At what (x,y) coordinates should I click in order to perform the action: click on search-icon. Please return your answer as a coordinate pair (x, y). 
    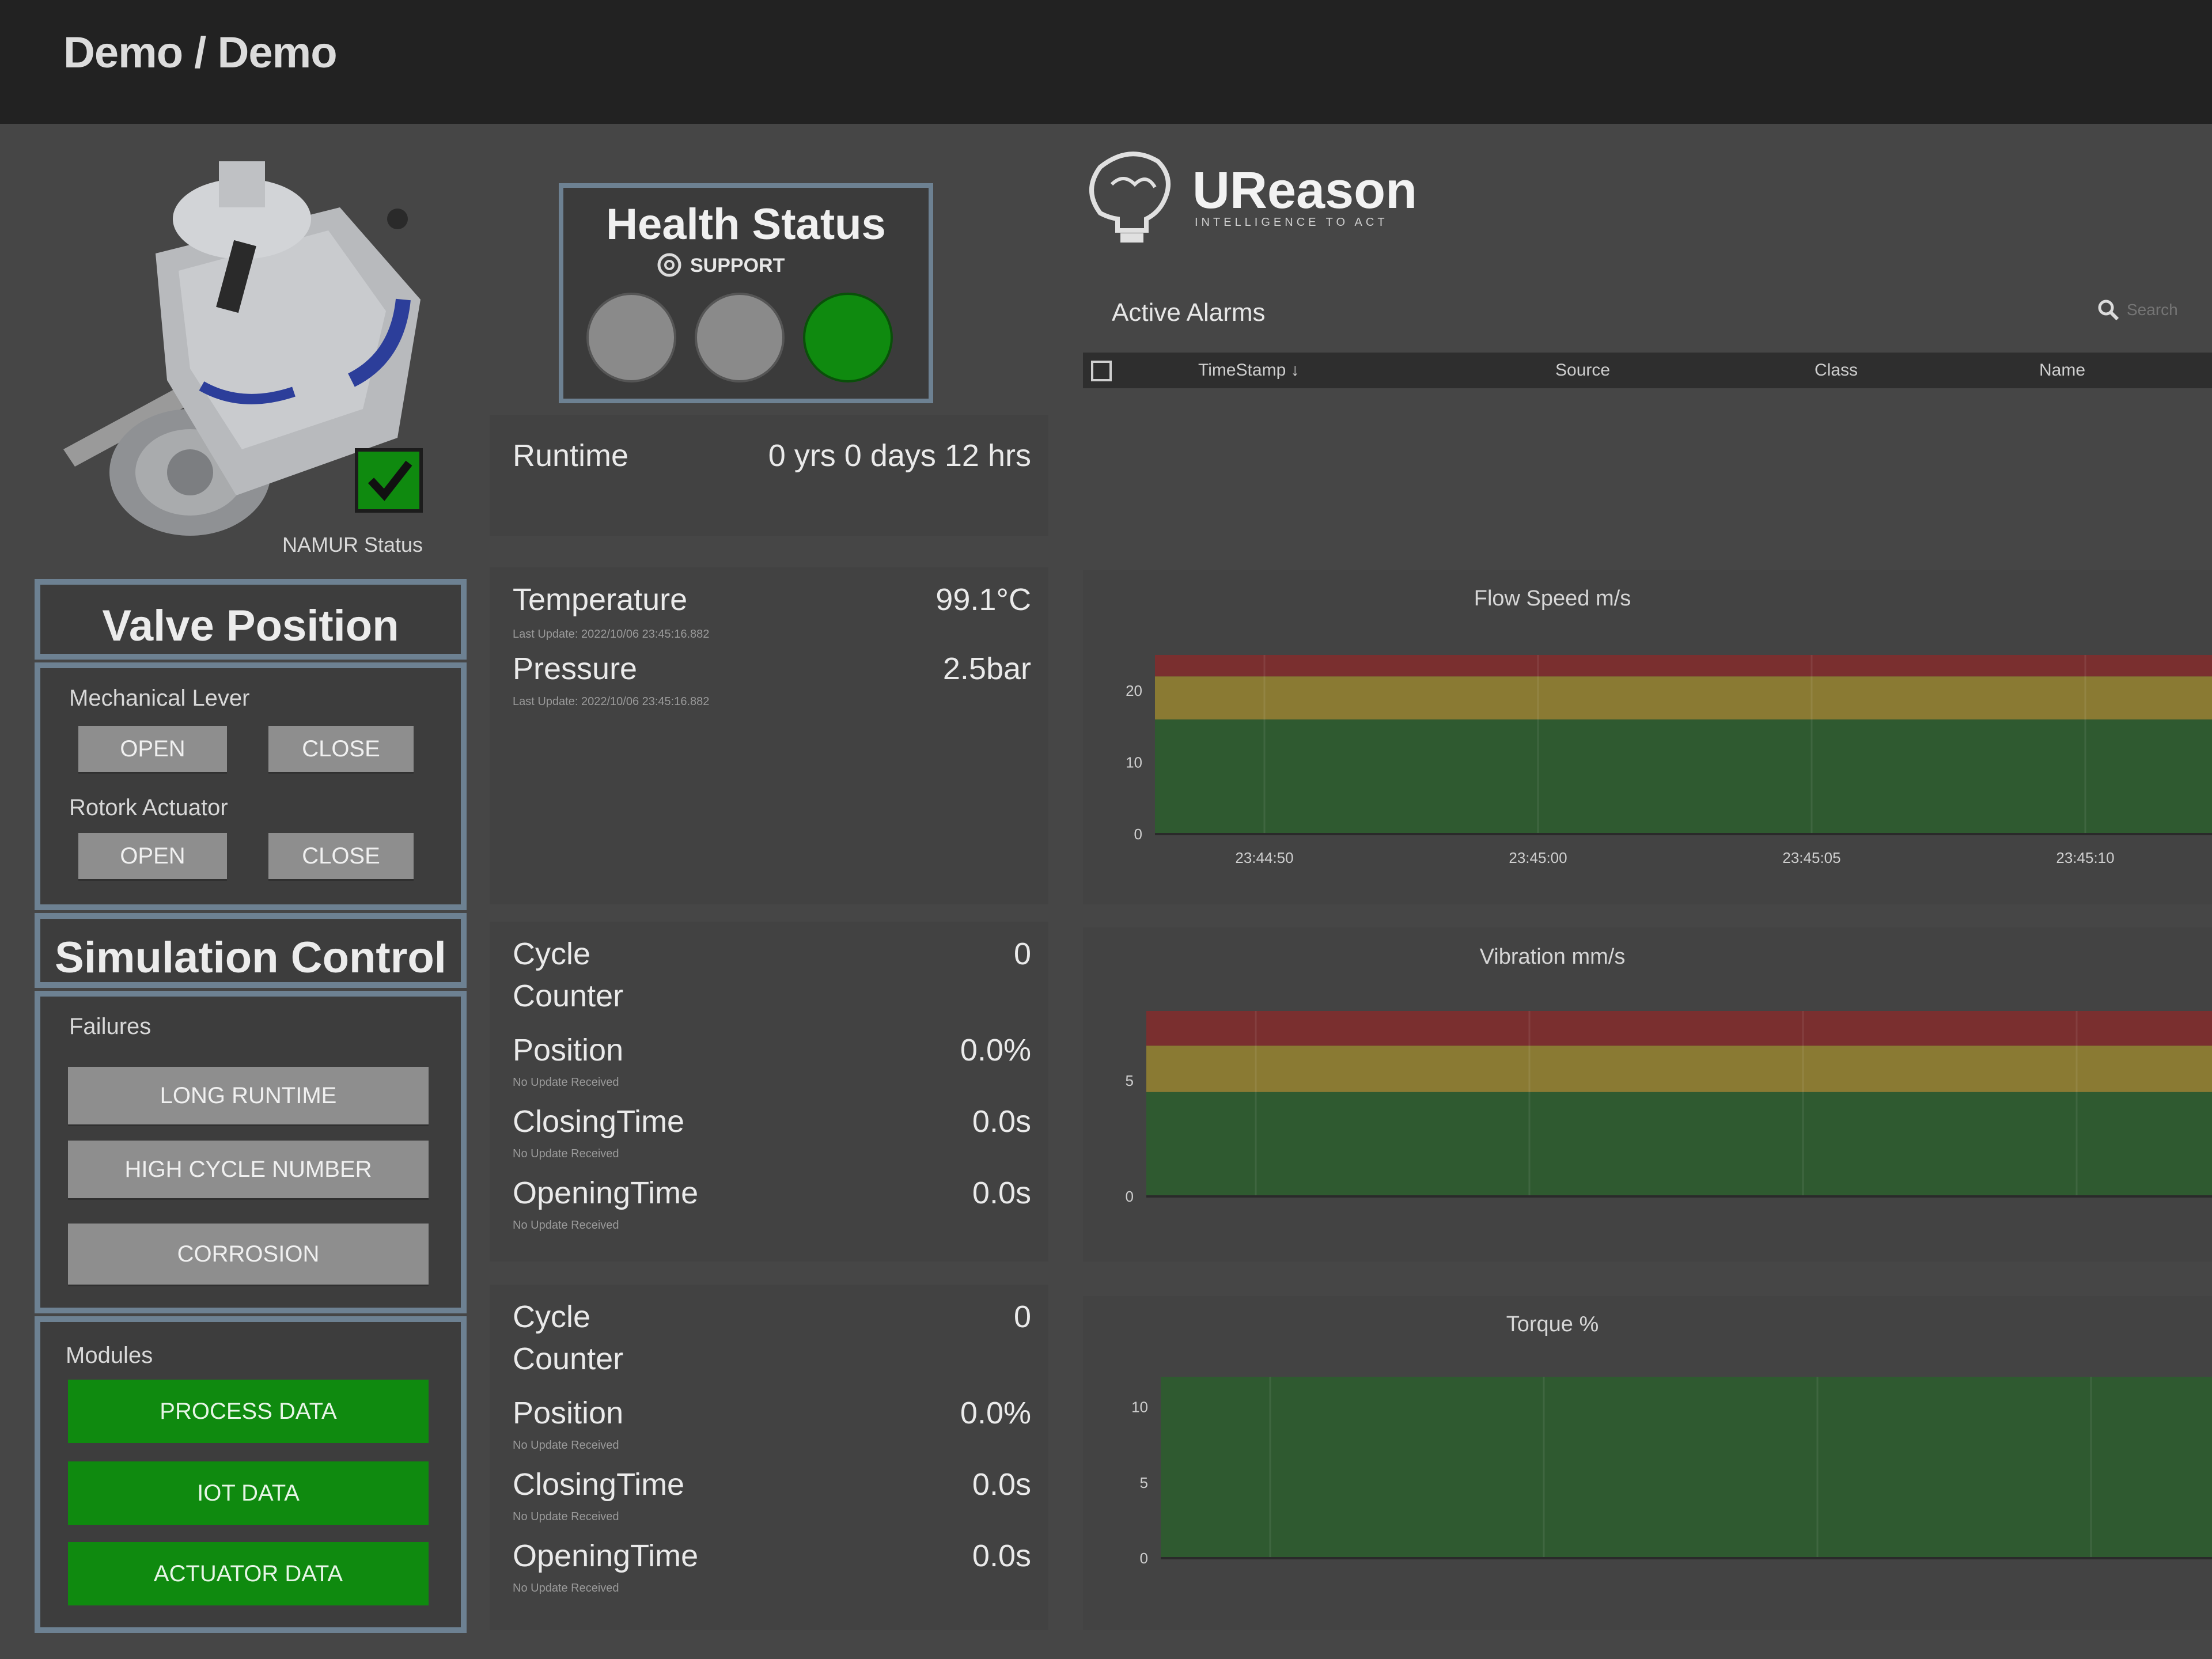
    Looking at the image, I should click on (2108, 310).